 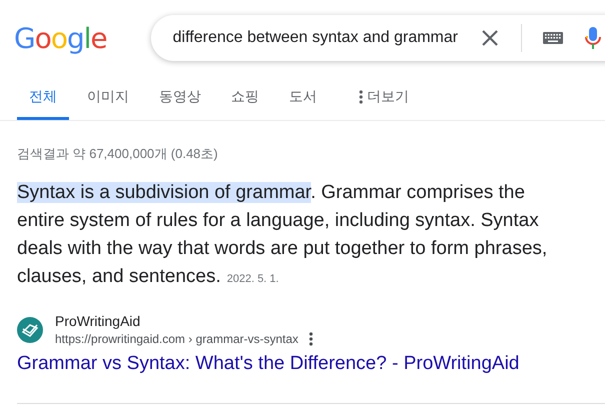 What do you see at coordinates (180, 99) in the screenshot?
I see `tab: 동영상` at bounding box center [180, 99].